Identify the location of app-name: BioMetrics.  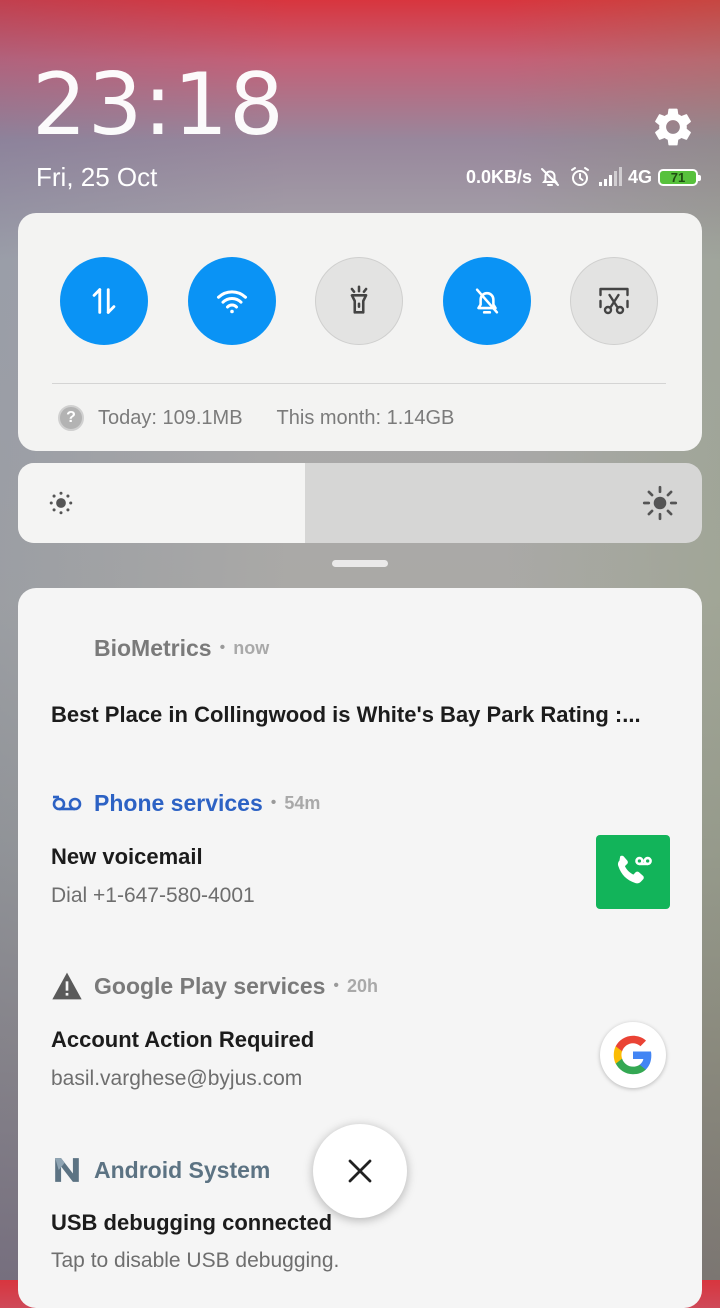
(153, 647).